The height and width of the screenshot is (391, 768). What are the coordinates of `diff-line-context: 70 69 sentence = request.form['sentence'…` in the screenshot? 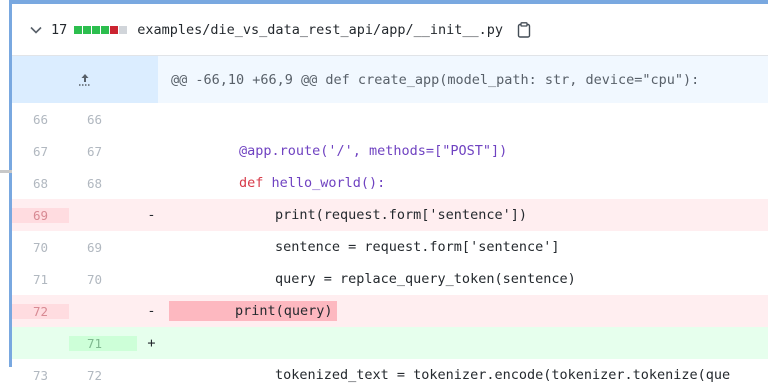 It's located at (390, 247).